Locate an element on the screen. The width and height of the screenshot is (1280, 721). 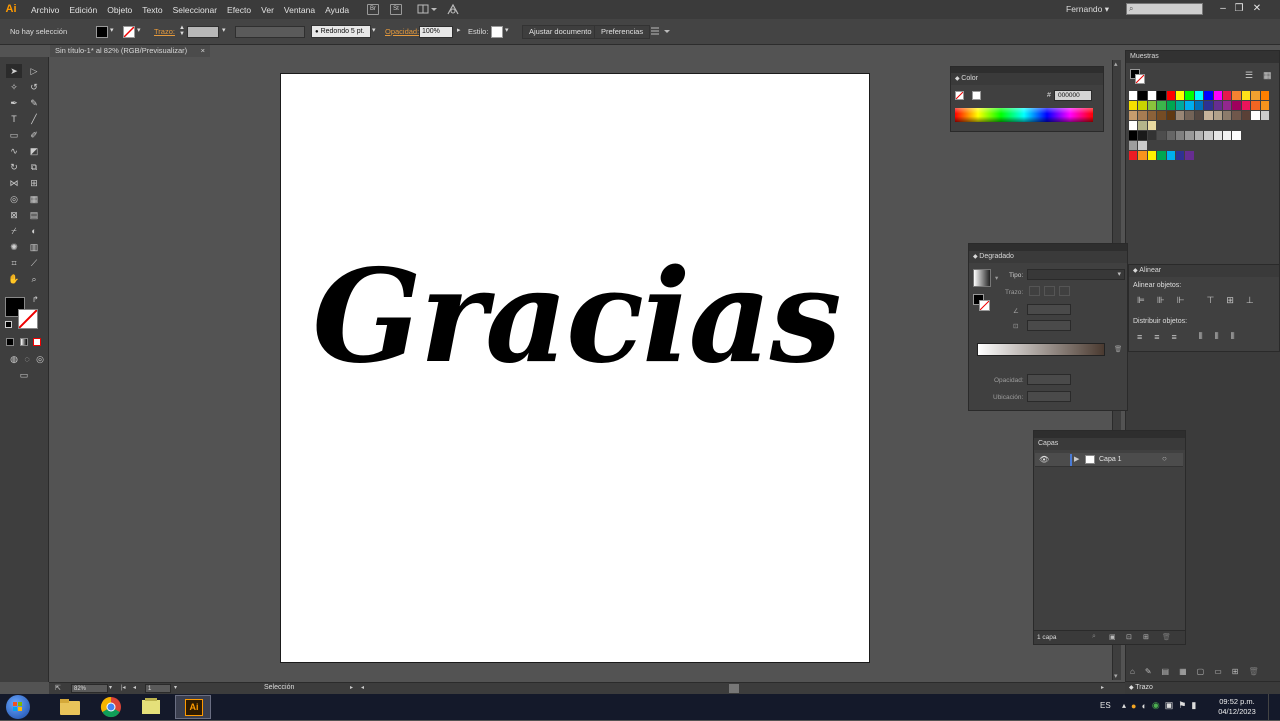
fill-dropdown-icon: ▾ is located at coordinates (112, 30).